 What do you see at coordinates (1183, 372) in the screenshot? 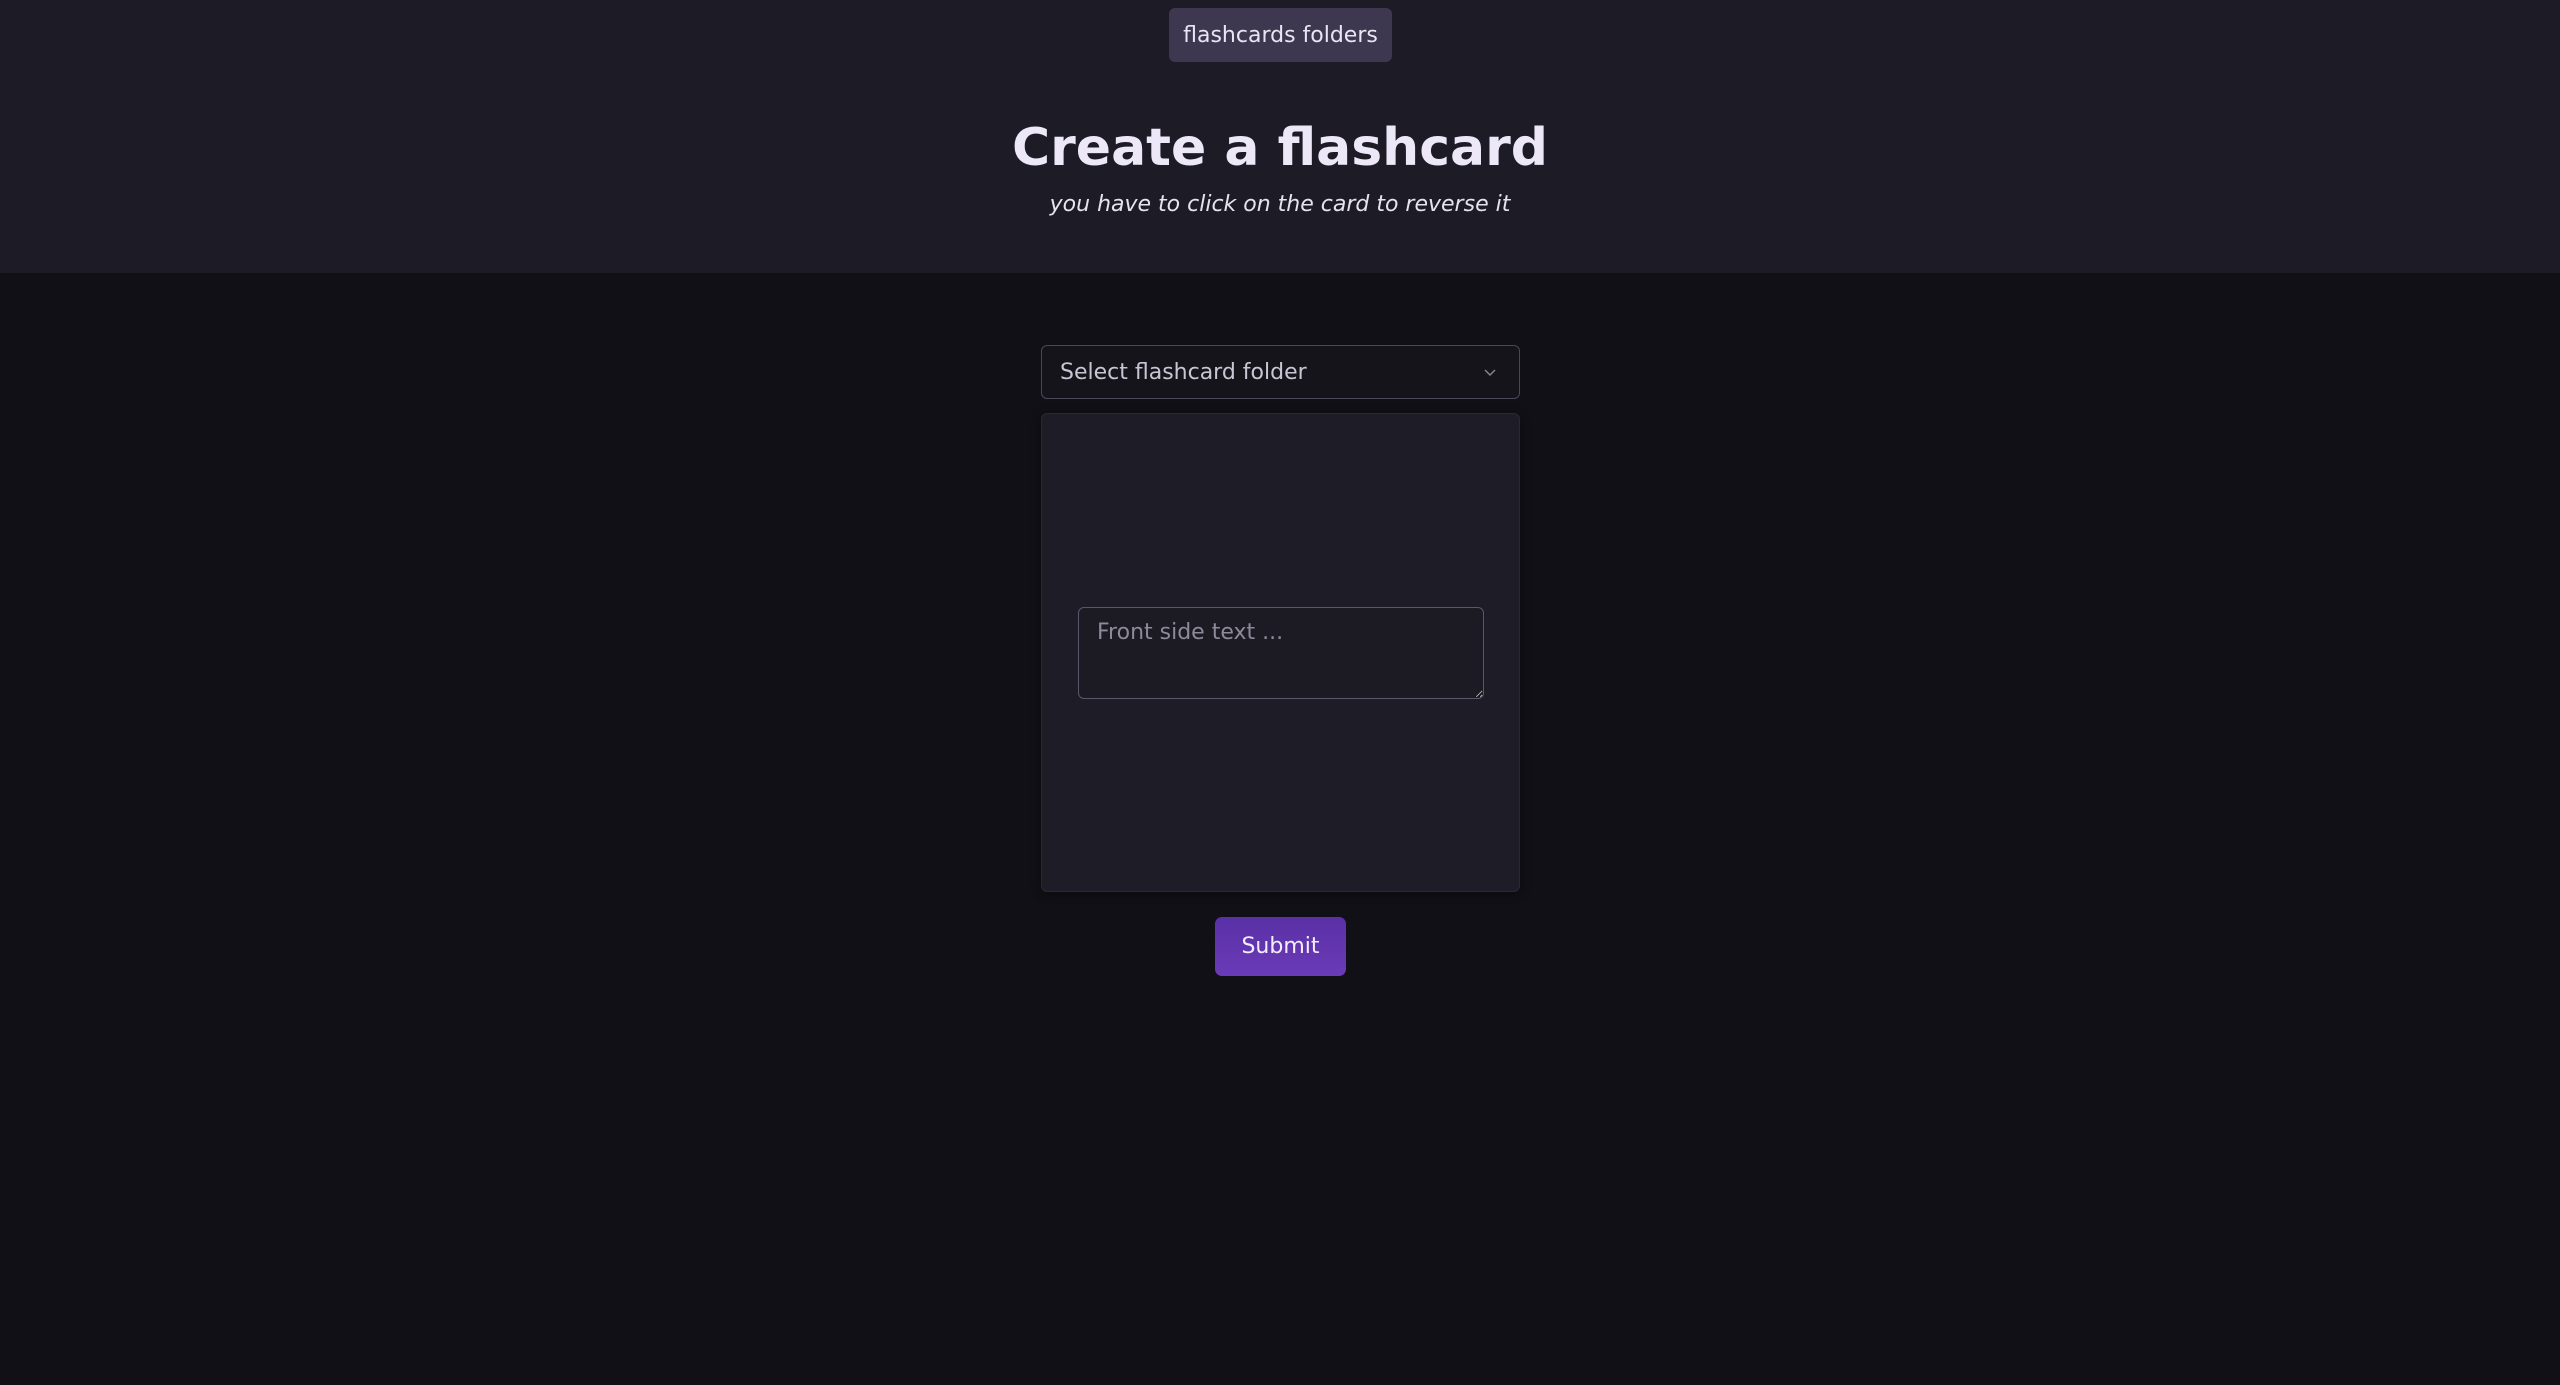
I see `folder-select-value: Select flashcard folder` at bounding box center [1183, 372].